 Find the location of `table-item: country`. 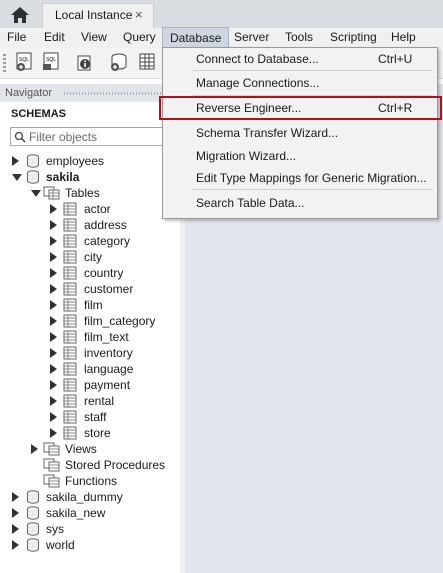

table-item: country is located at coordinates (114, 273).